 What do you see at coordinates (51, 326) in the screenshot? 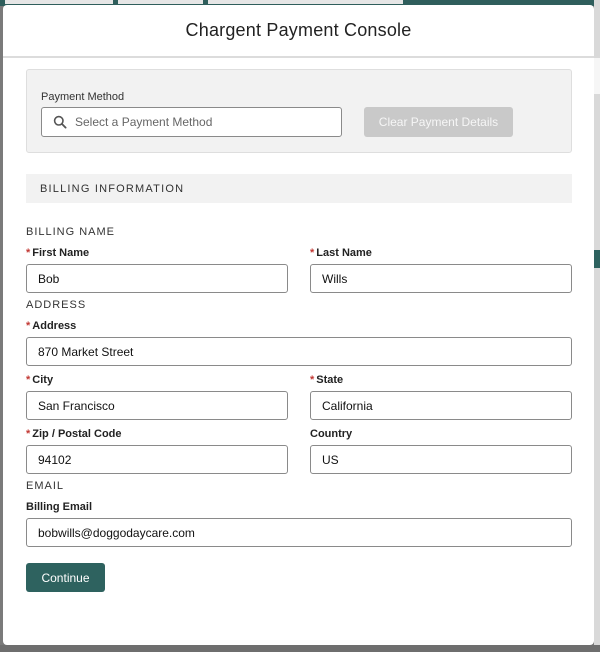
I see `address-label: * Address` at bounding box center [51, 326].